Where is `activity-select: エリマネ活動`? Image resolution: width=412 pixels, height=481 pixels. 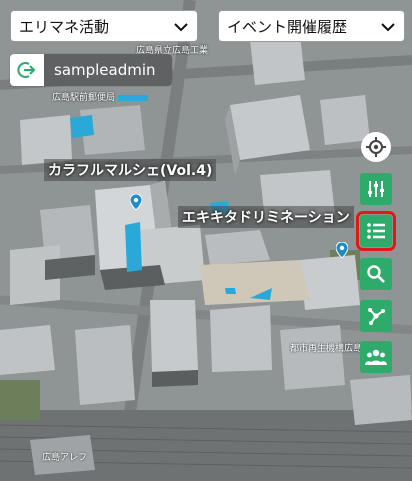
activity-select: エリマネ活動 is located at coordinates (104, 26).